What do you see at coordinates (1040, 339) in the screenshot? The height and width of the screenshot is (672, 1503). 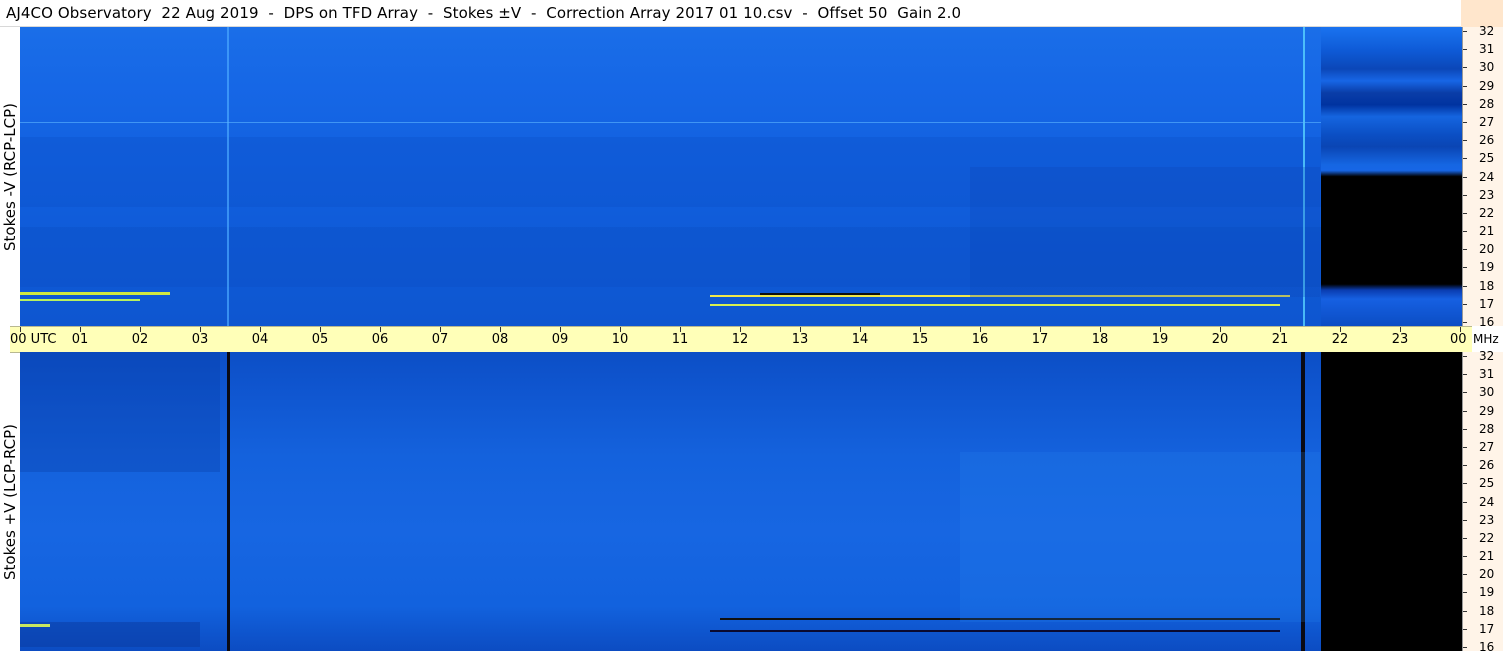 I see `time-label: 17` at bounding box center [1040, 339].